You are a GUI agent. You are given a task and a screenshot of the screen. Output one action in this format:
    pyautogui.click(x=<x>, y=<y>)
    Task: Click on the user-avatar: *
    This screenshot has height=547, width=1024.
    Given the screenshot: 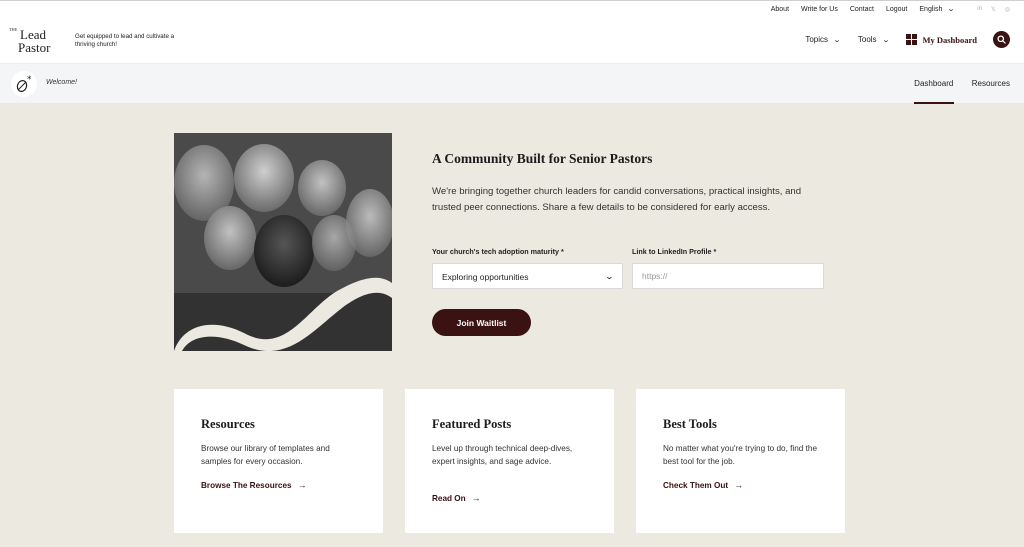 What is the action you would take?
    pyautogui.click(x=24, y=84)
    